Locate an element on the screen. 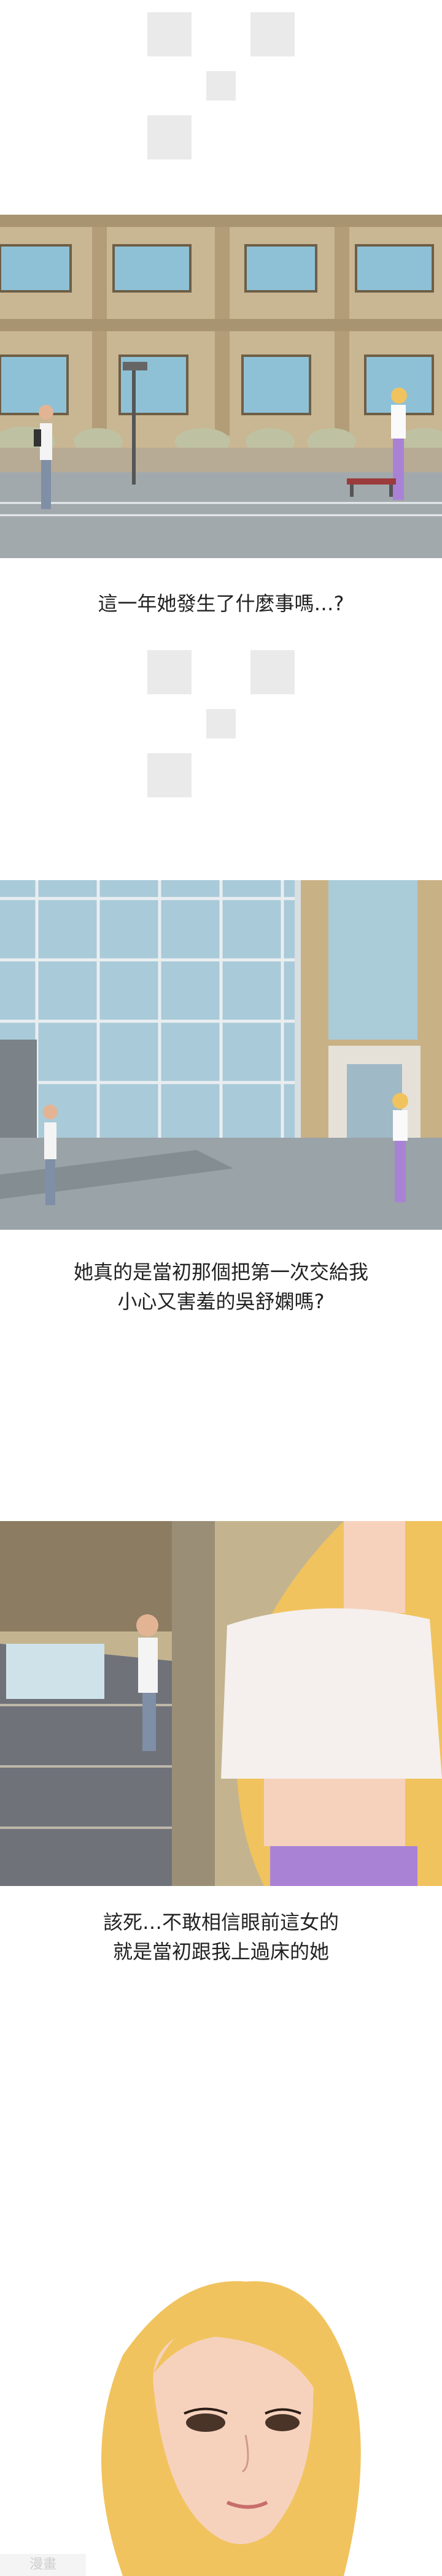 Image resolution: width=442 pixels, height=2576 pixels. caption-text-line1: 該死…不敢相信眼前這女的 is located at coordinates (221, 1922).